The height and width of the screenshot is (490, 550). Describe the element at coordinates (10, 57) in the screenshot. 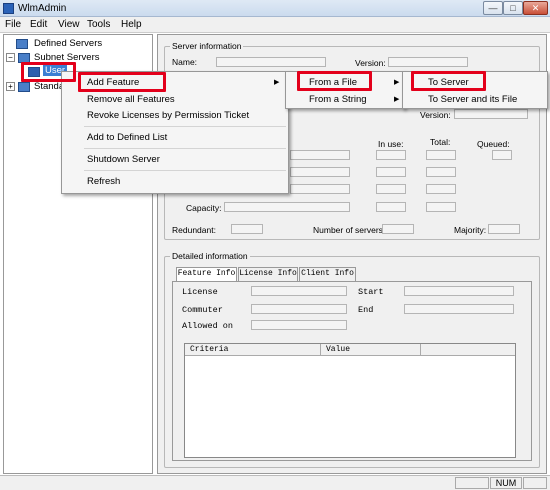

I see `collapse-icon: −` at that location.